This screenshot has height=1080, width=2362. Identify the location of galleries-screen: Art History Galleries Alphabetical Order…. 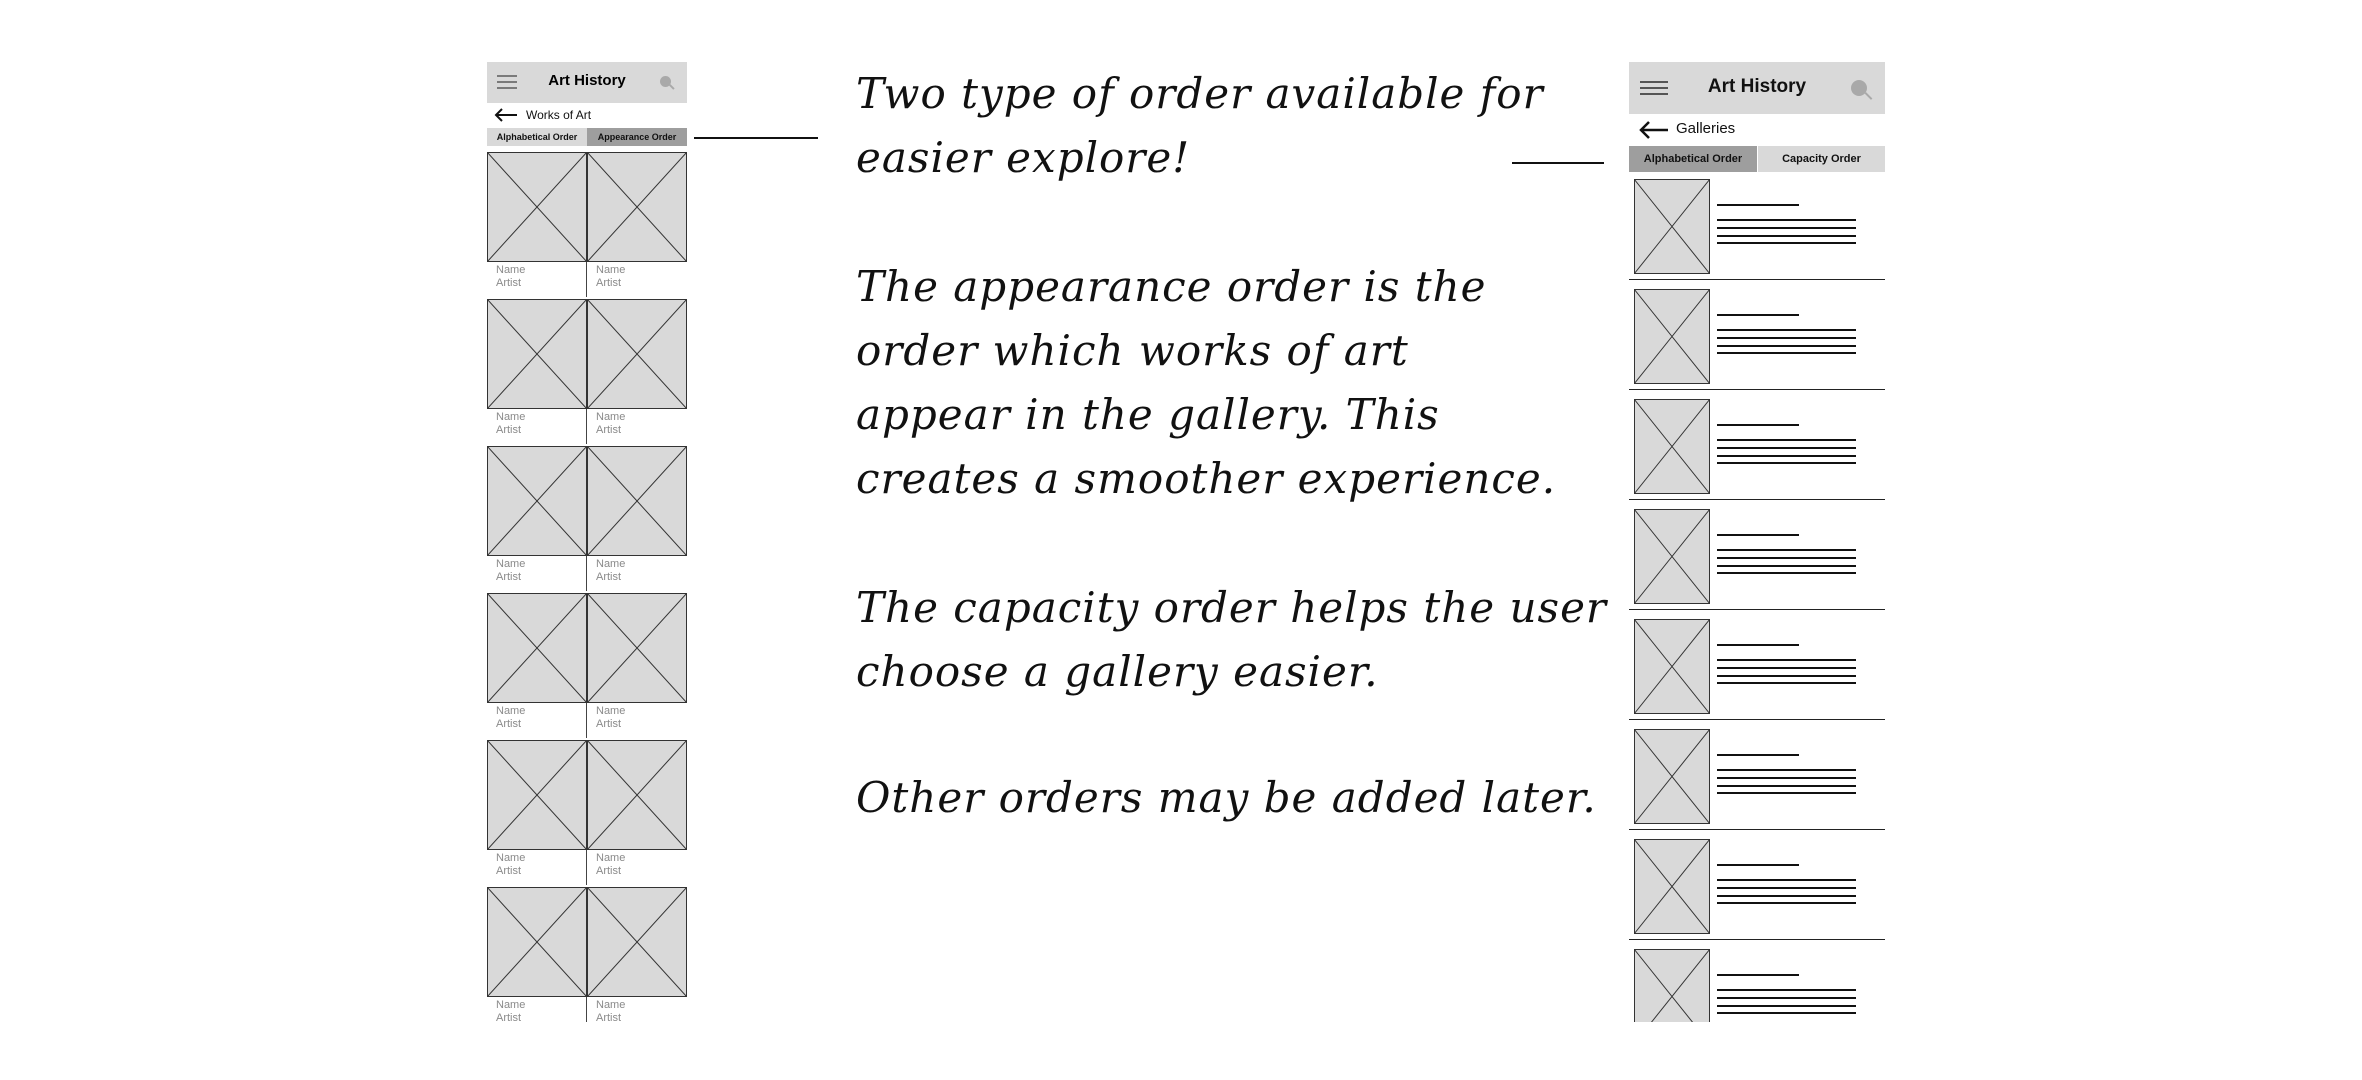
(1757, 542).